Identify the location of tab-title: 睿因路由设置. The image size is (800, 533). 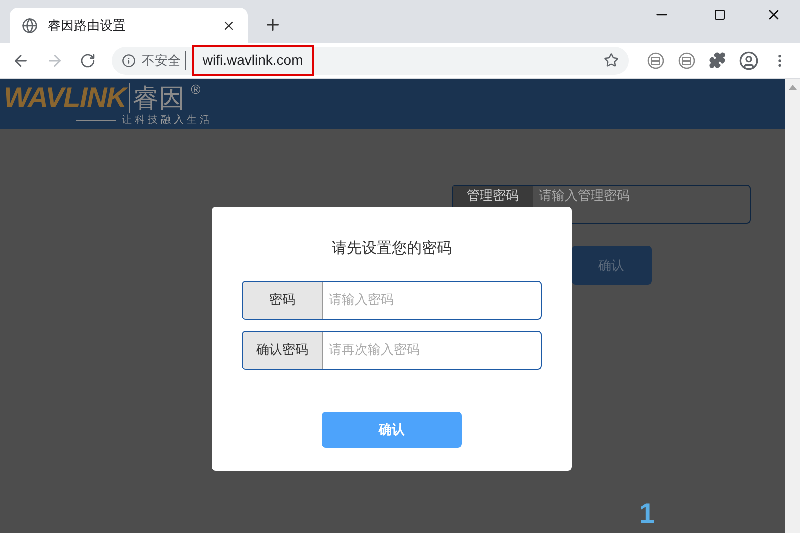
(87, 25).